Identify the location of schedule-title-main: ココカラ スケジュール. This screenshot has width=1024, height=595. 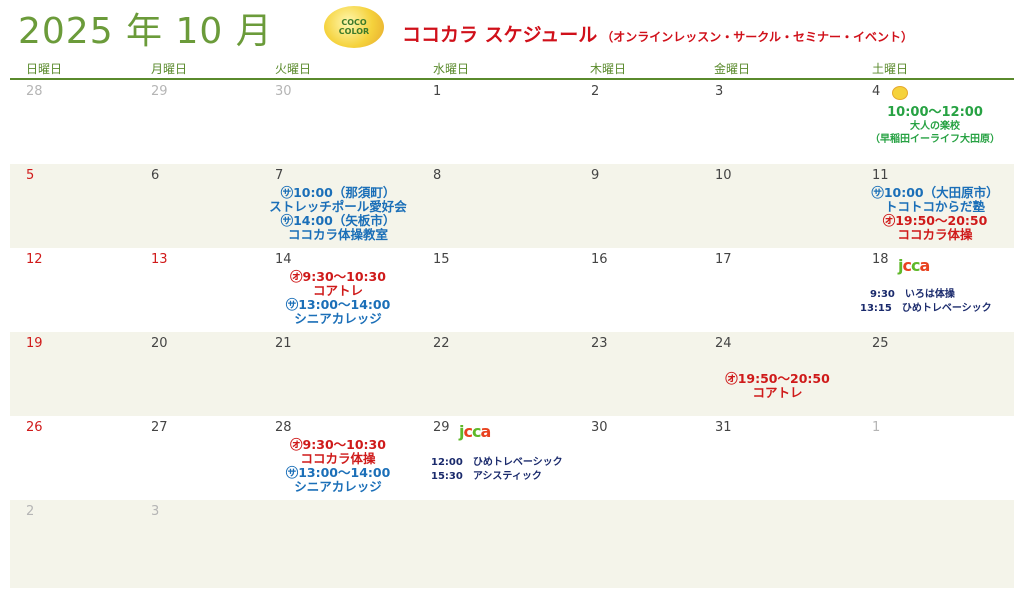
(500, 35).